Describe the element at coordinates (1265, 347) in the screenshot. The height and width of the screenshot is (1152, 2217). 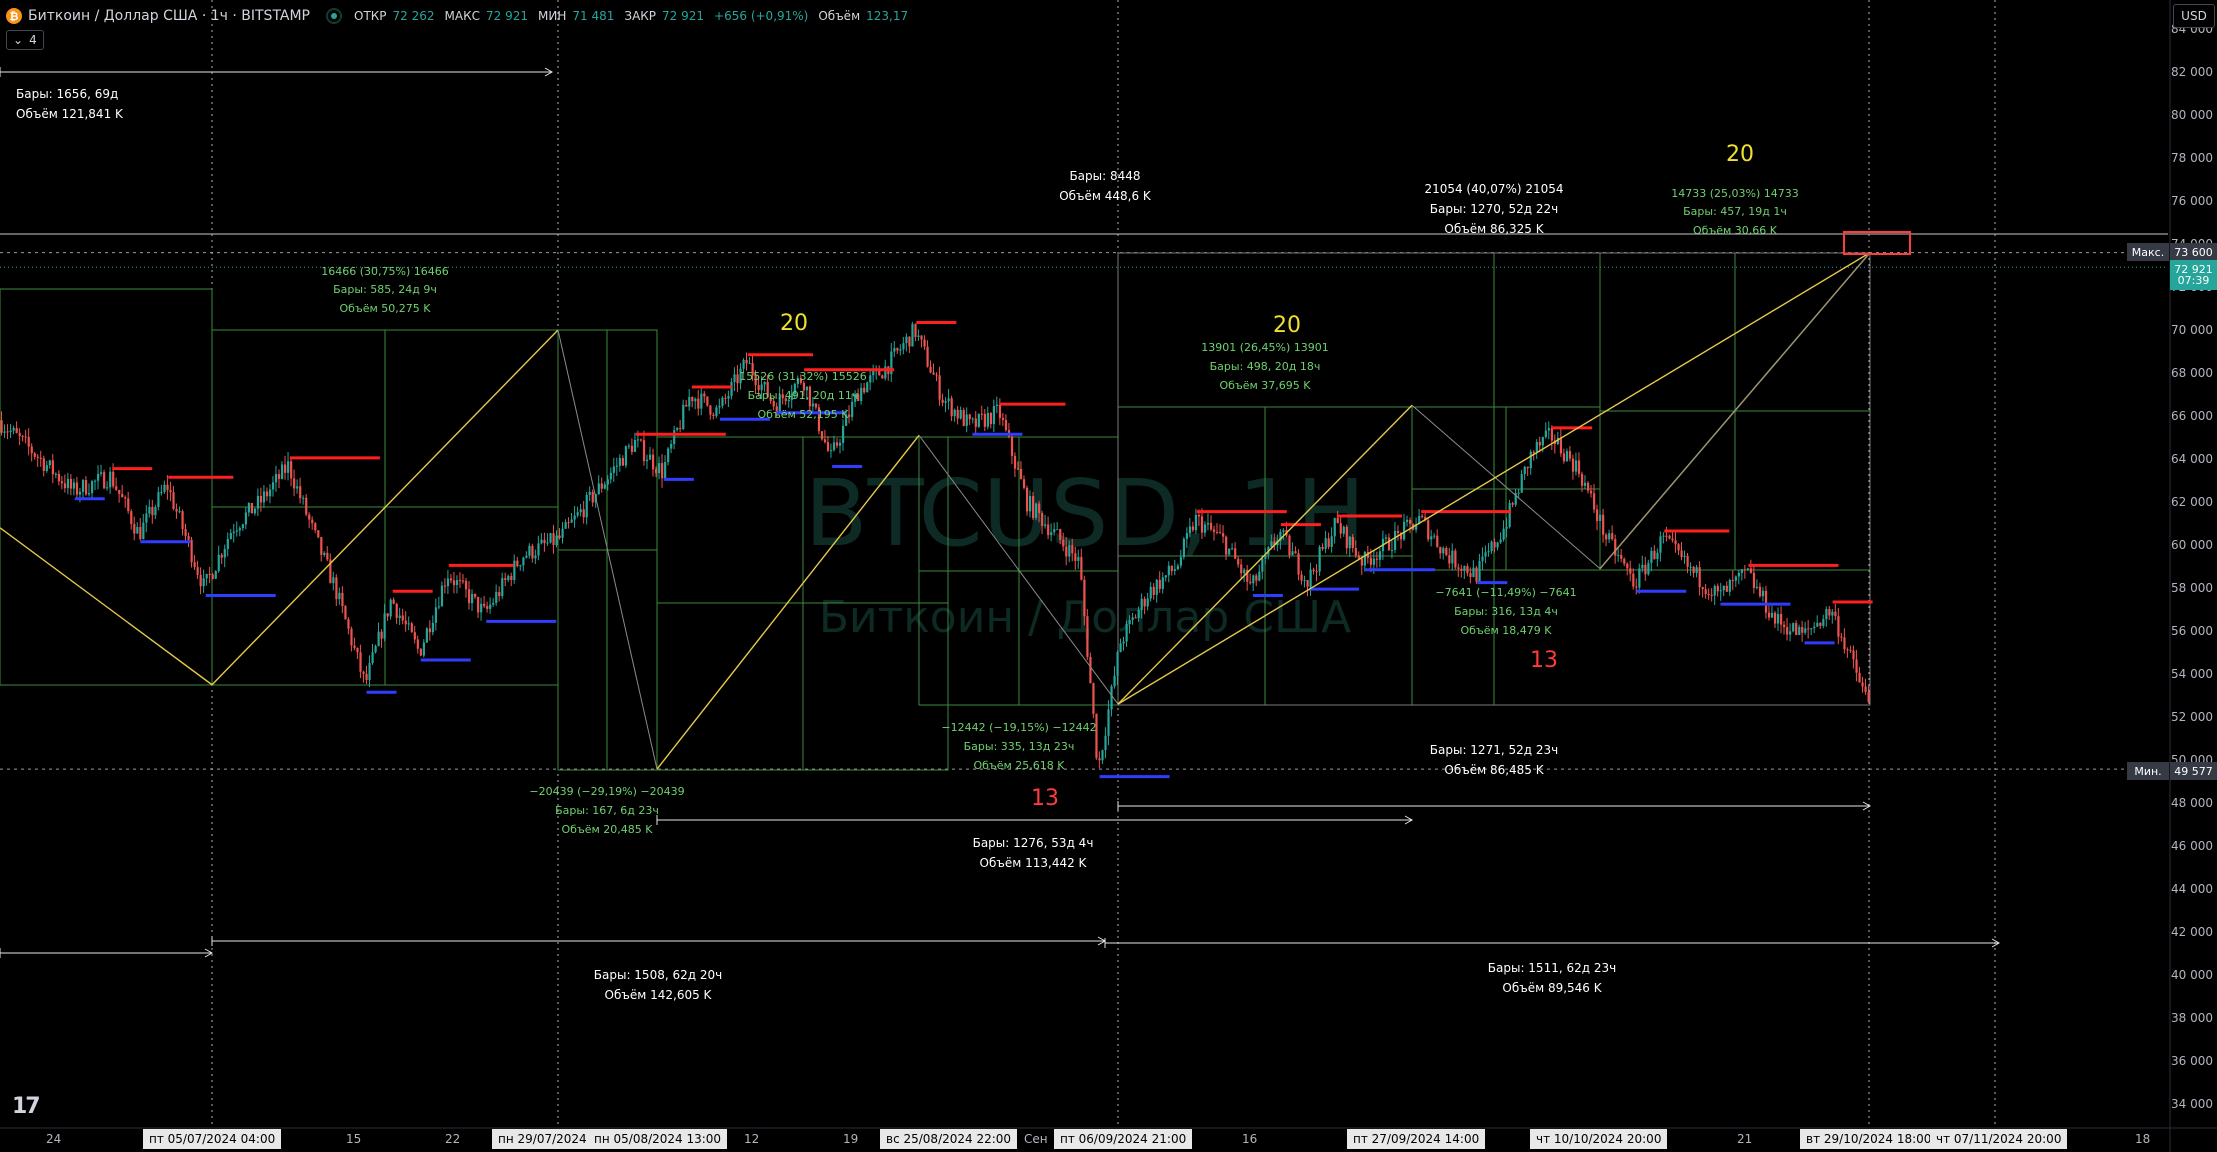
I see `range5-change: 13901 (26,45%) 13901` at that location.